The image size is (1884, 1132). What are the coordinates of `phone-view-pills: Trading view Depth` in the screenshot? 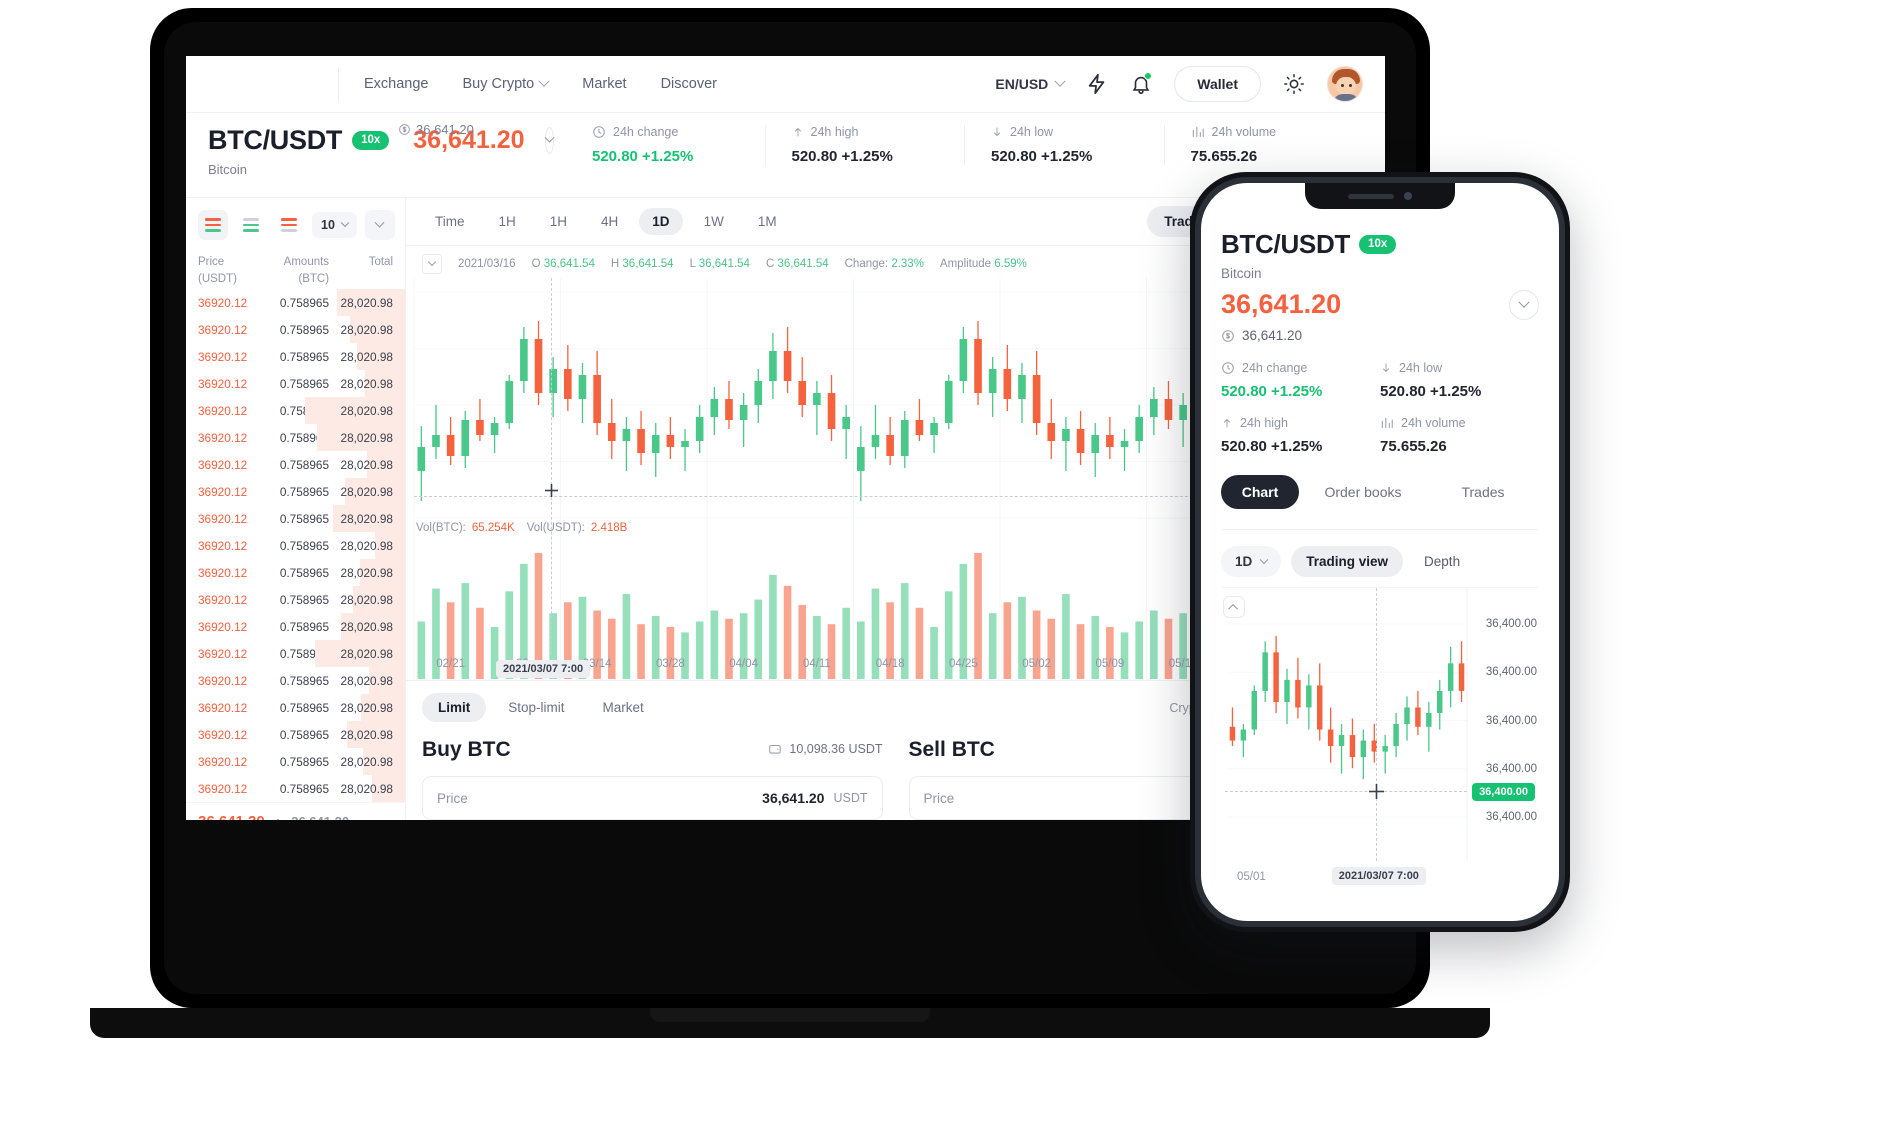 It's located at (1383, 561).